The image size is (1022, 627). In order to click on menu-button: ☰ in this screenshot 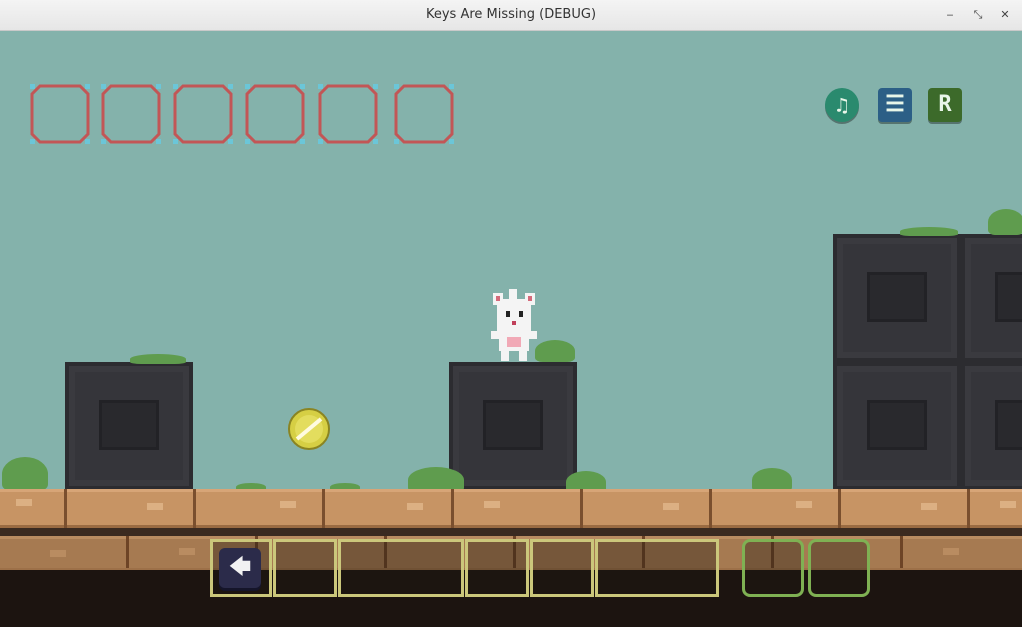, I will do `click(895, 105)`.